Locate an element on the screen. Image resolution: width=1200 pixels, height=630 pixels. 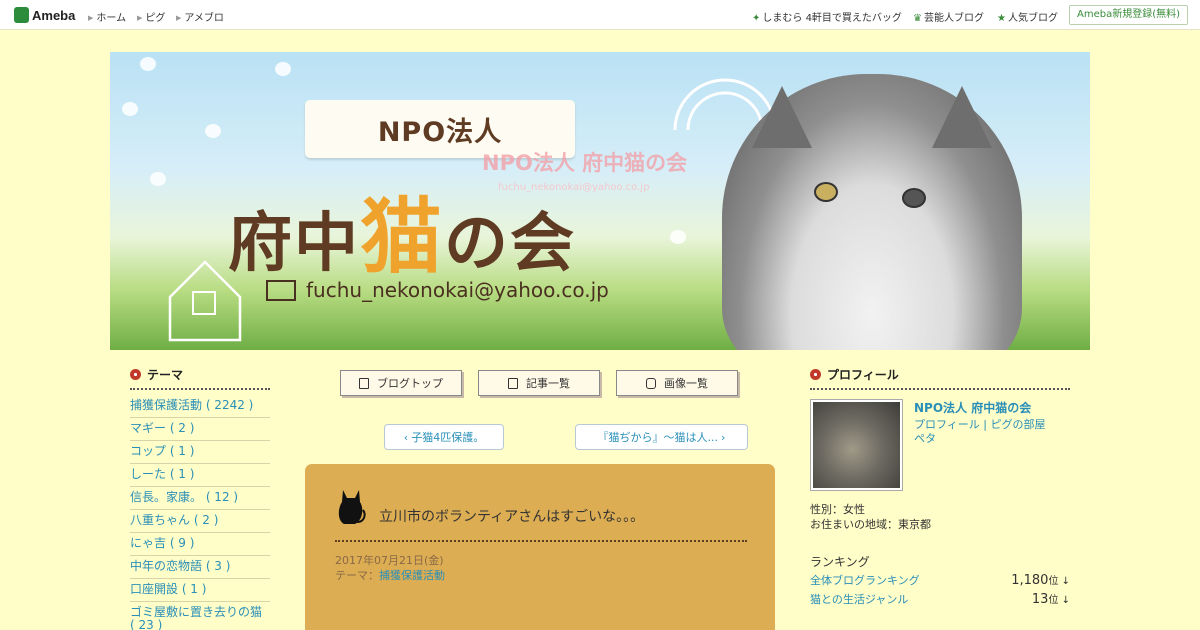
cat-eye is located at coordinates (914, 198).